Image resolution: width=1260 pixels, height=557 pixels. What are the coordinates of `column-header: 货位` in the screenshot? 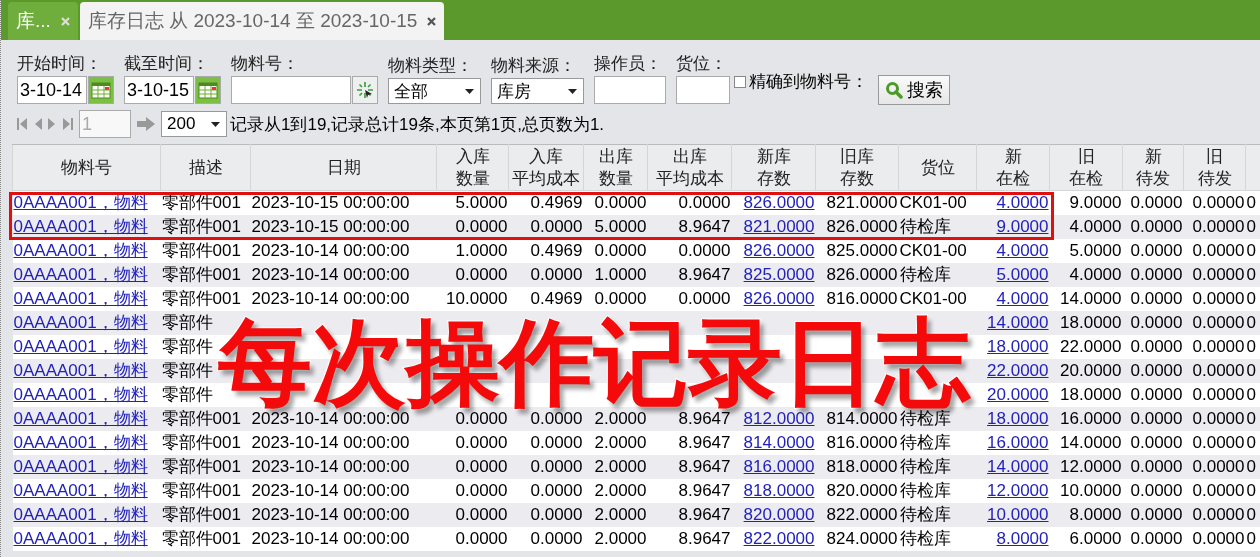 It's located at (937, 167).